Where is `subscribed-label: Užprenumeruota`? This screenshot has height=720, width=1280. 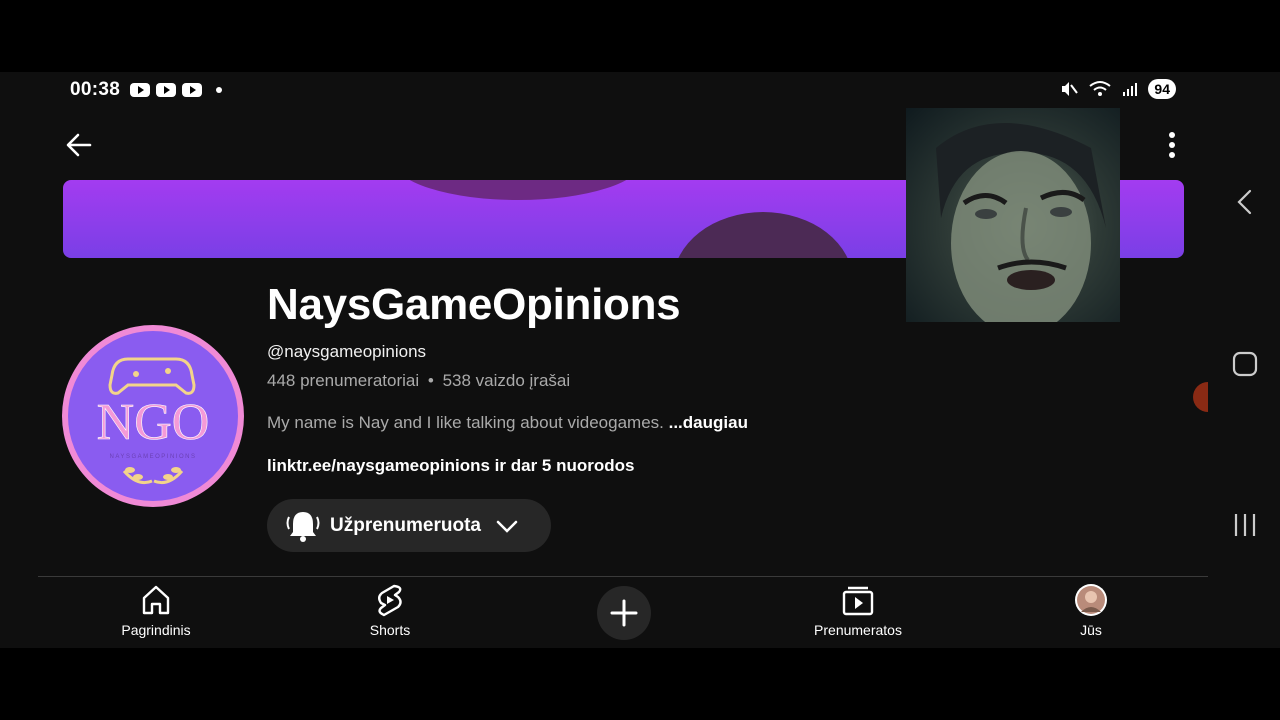 subscribed-label: Užprenumeruota is located at coordinates (405, 525).